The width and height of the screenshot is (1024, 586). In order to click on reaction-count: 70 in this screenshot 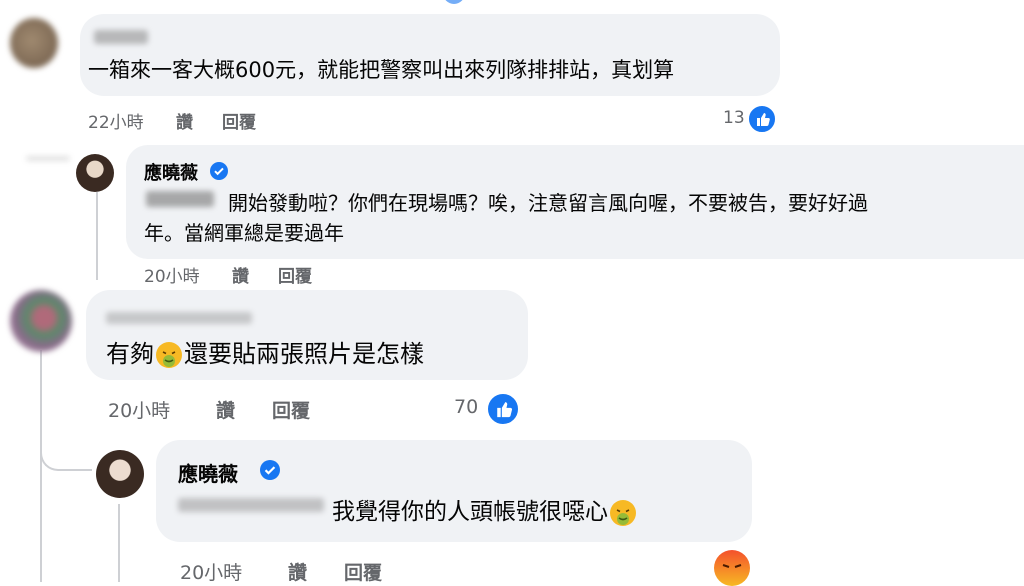, I will do `click(466, 407)`.